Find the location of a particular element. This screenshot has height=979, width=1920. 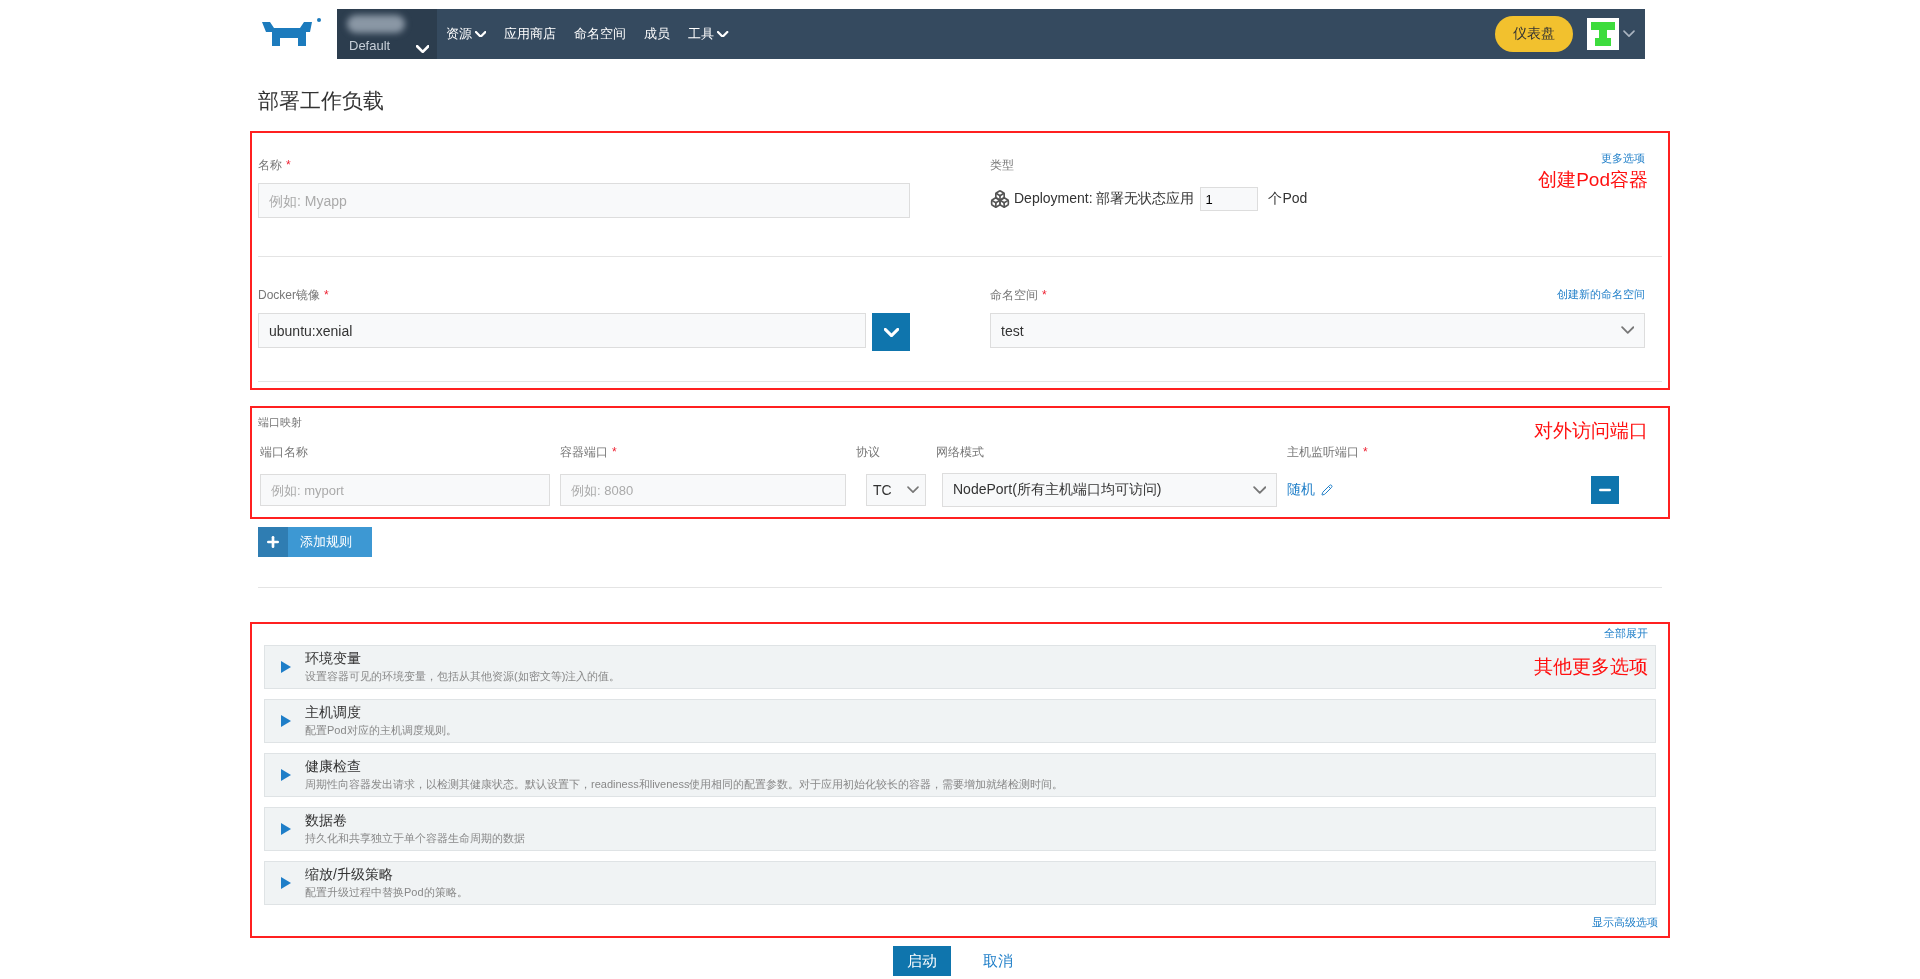

accordion-item: 健康检查 周期性向容器发出请求，以检测其健康状态。默认设置下，readiness和liveness使用相同的配置参数。对于应用初始化较长的容器，需要增加就绪检测时间。 is located at coordinates (960, 775).